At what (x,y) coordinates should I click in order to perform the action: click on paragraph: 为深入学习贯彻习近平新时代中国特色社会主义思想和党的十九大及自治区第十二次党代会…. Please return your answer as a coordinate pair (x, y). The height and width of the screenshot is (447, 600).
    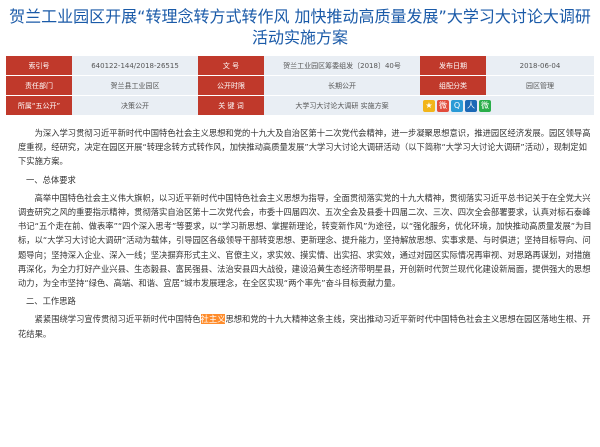
    Looking at the image, I should click on (304, 147).